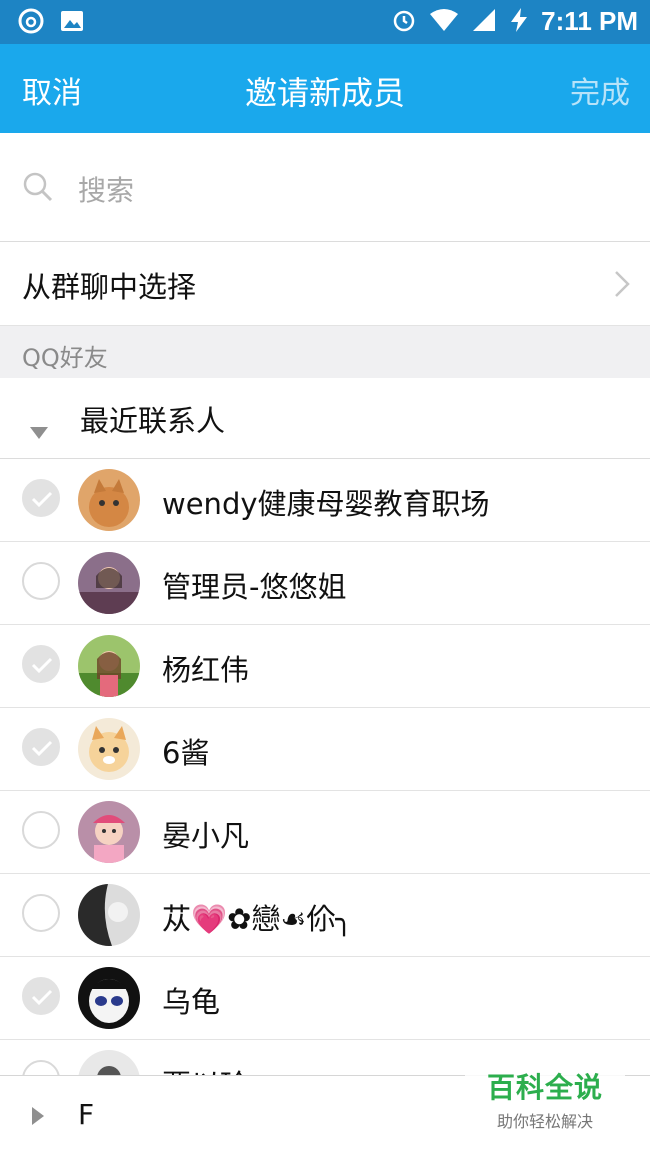 This screenshot has width=650, height=1156. I want to click on contact-row: wendy健康母婴教育职场, so click(325, 500).